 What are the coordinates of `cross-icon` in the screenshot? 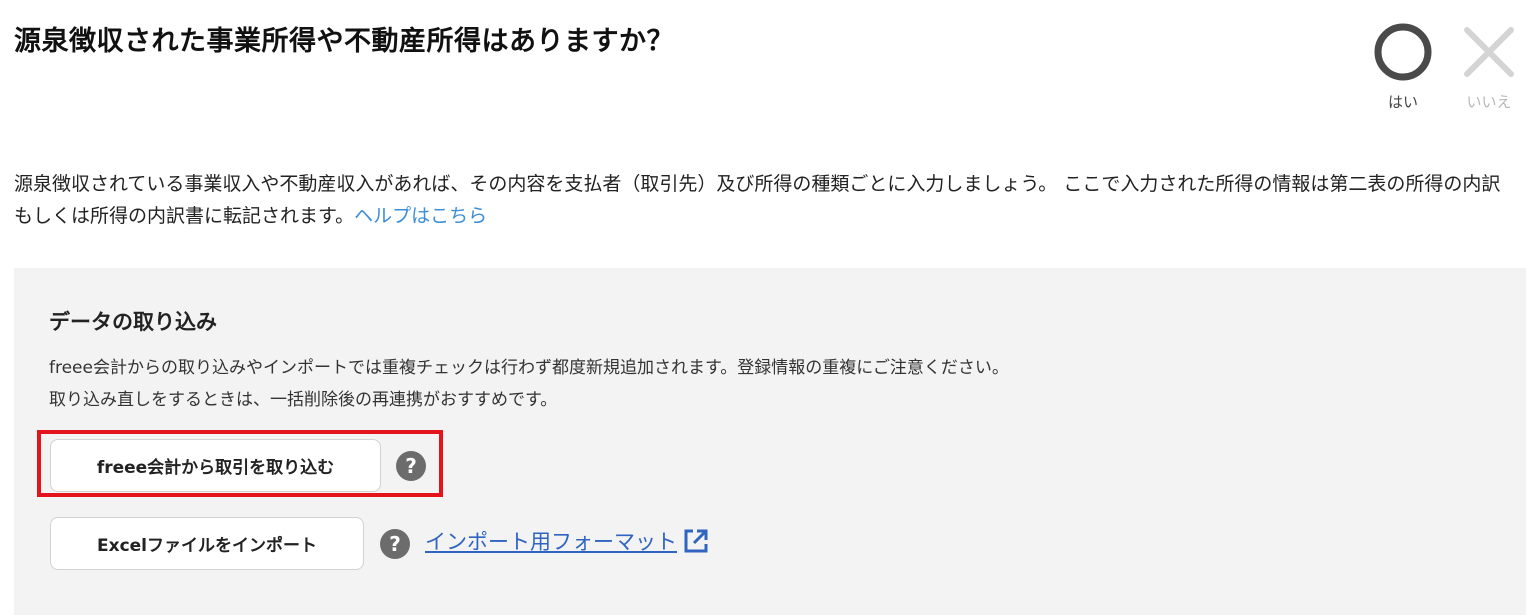 It's located at (1489, 52).